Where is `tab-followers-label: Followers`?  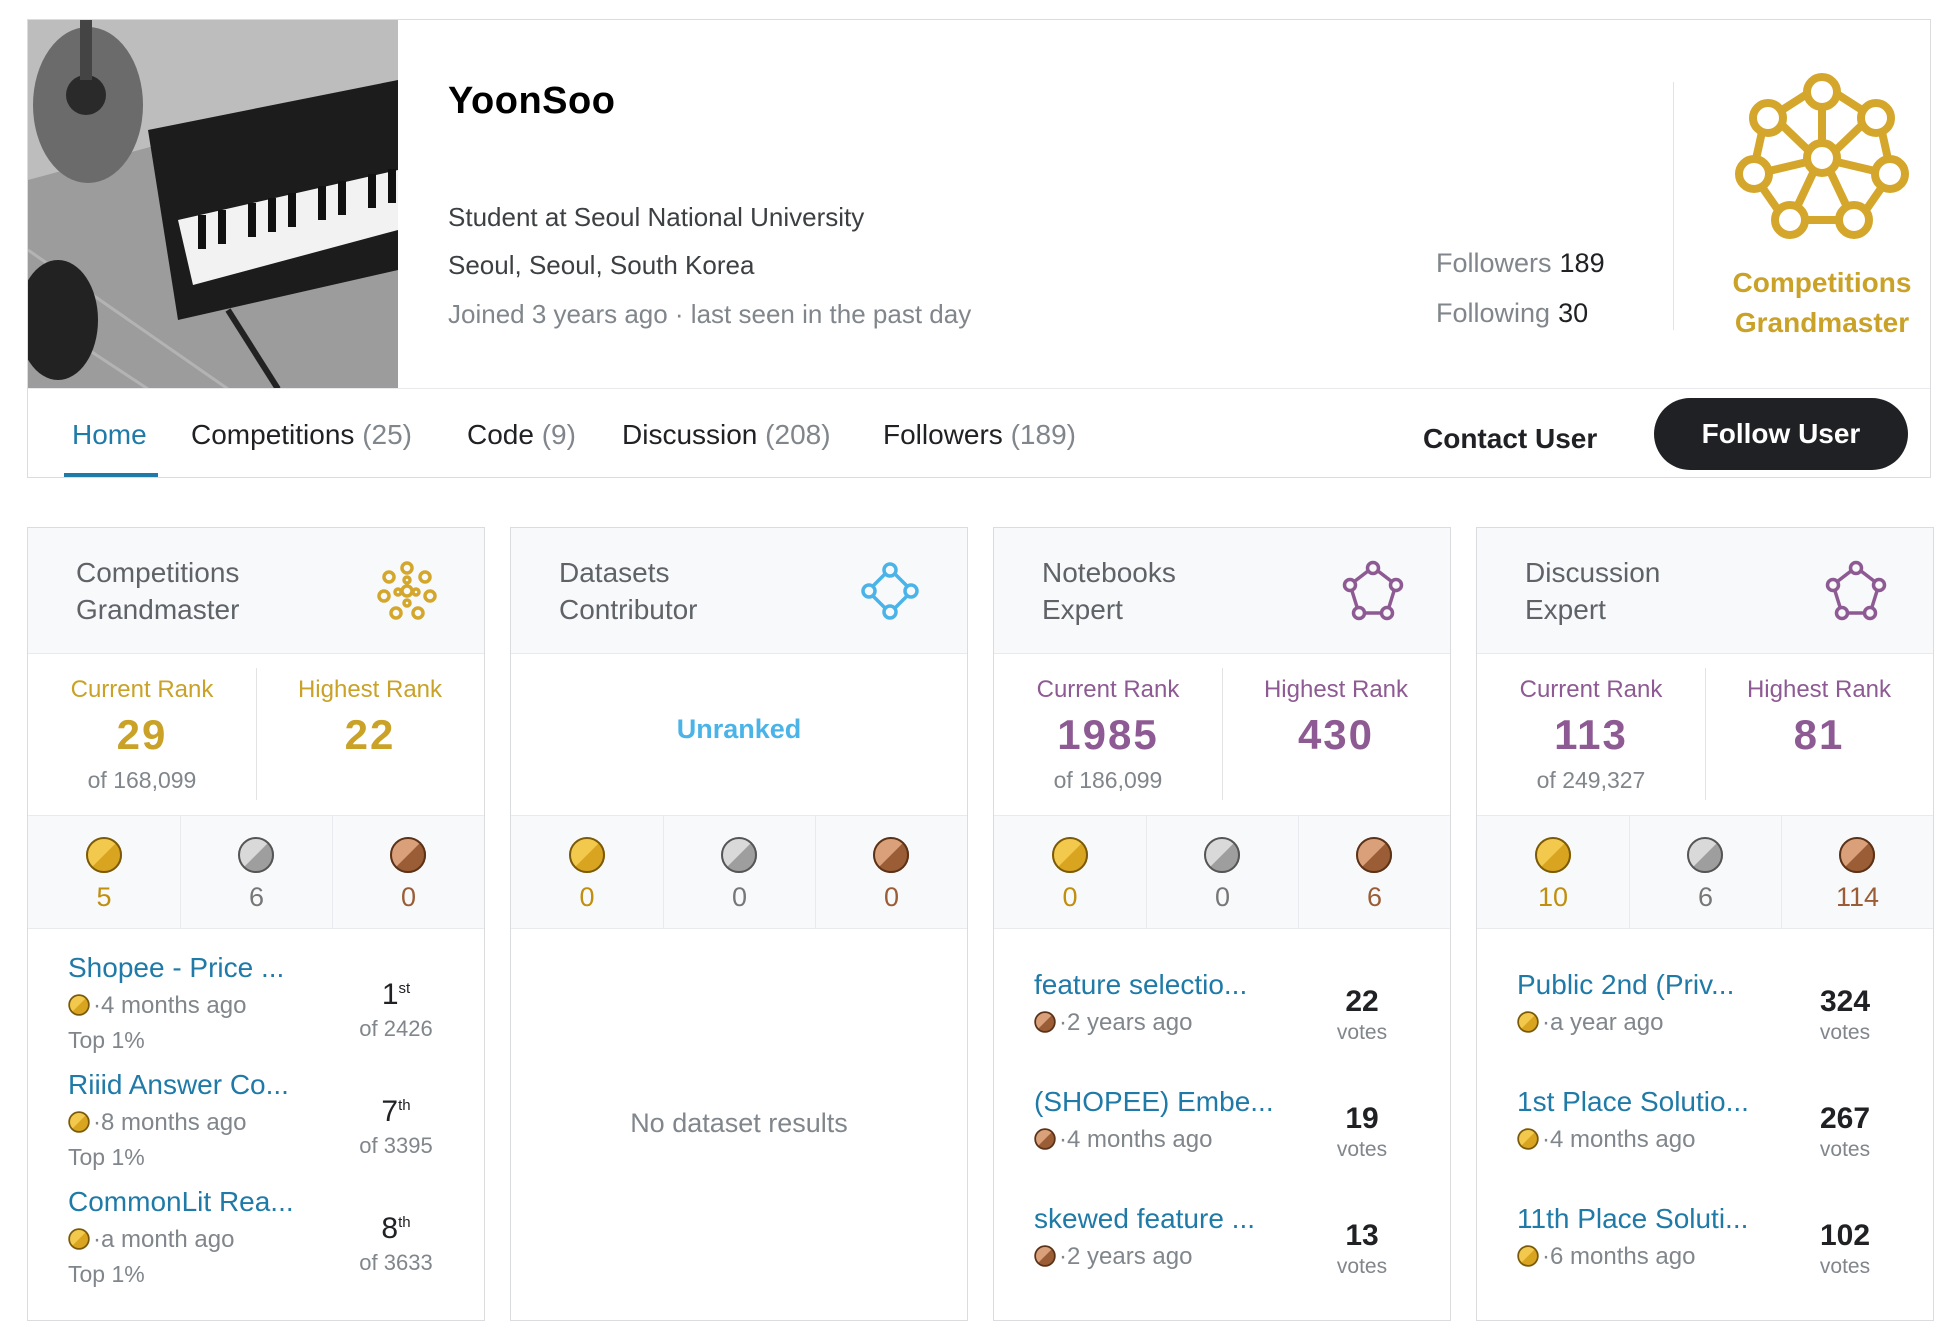
tab-followers-label: Followers is located at coordinates (943, 434).